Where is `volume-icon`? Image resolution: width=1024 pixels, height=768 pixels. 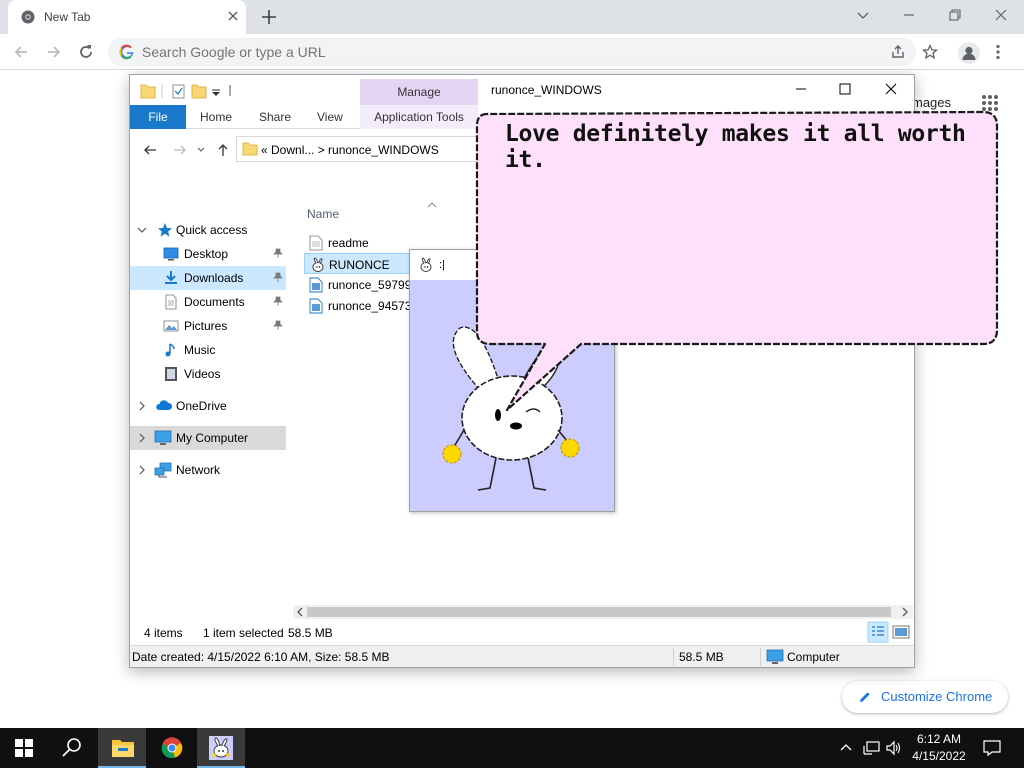 volume-icon is located at coordinates (894, 748).